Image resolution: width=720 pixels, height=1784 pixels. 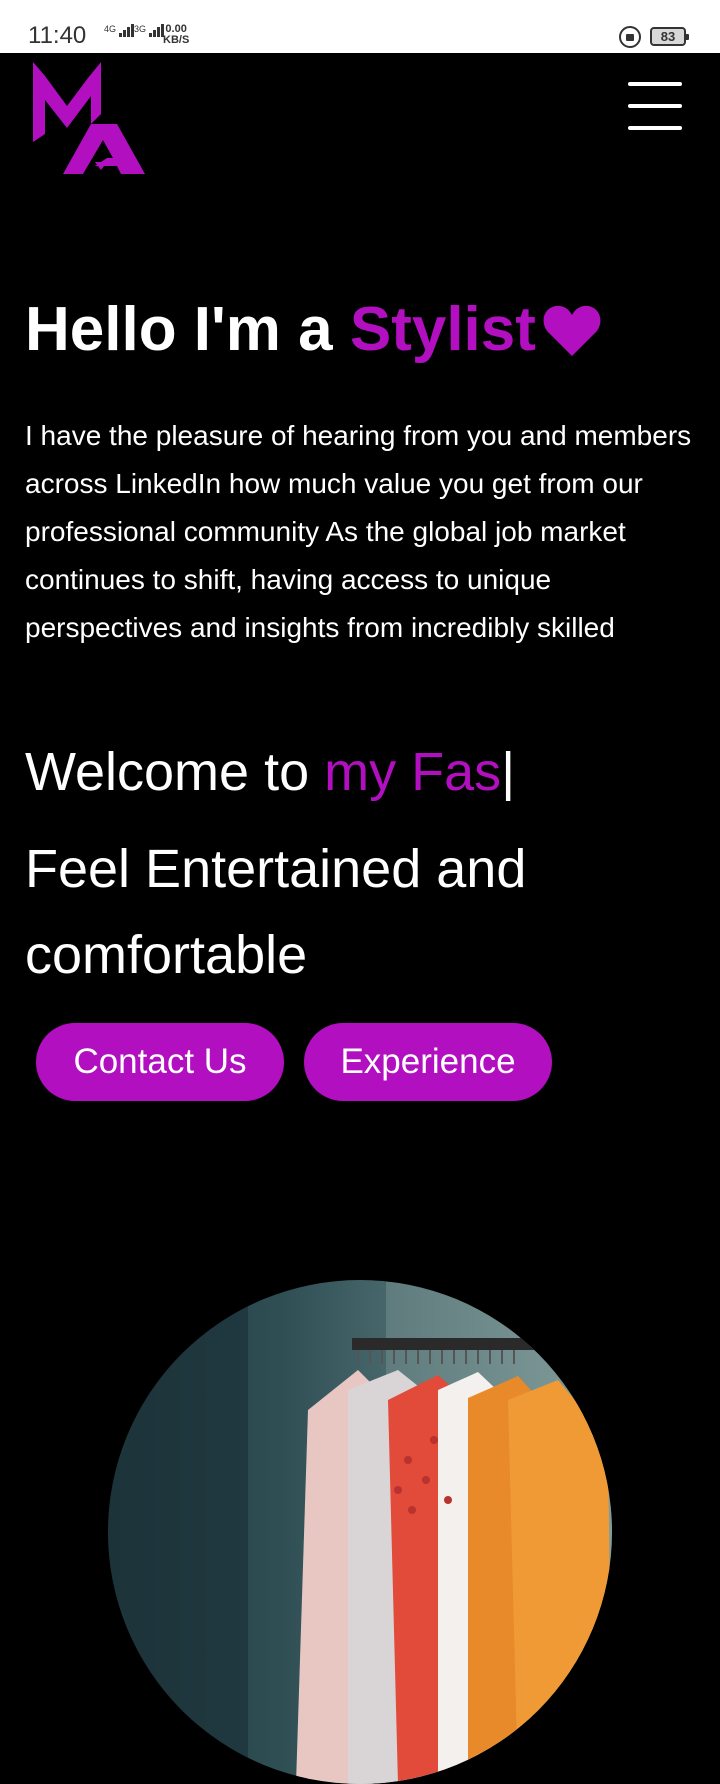 What do you see at coordinates (413, 772) in the screenshot?
I see `typed-text: my Fas` at bounding box center [413, 772].